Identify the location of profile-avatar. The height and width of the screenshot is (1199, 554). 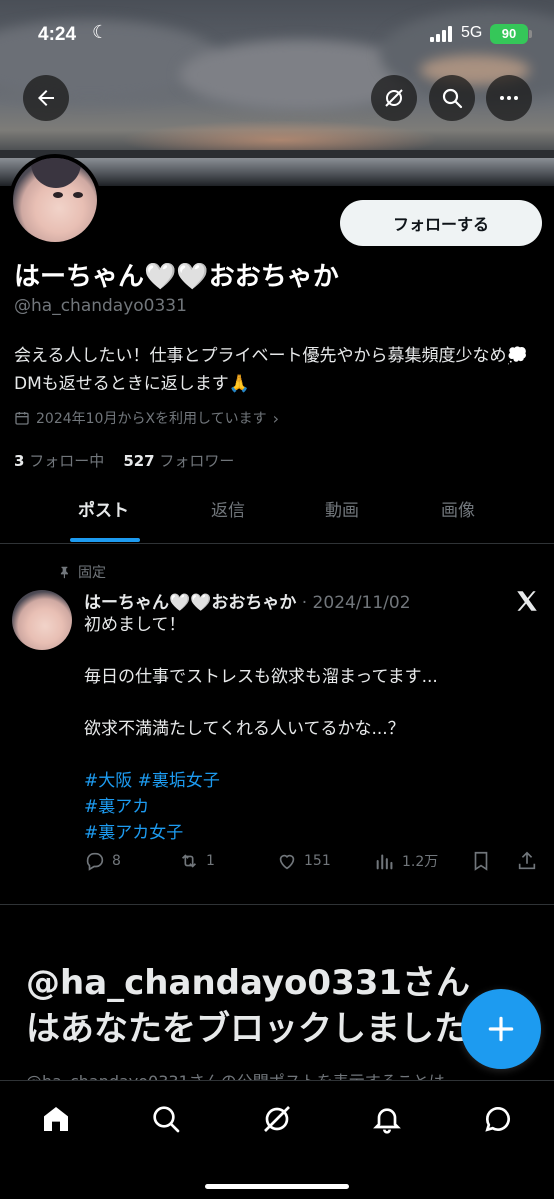
(55, 200).